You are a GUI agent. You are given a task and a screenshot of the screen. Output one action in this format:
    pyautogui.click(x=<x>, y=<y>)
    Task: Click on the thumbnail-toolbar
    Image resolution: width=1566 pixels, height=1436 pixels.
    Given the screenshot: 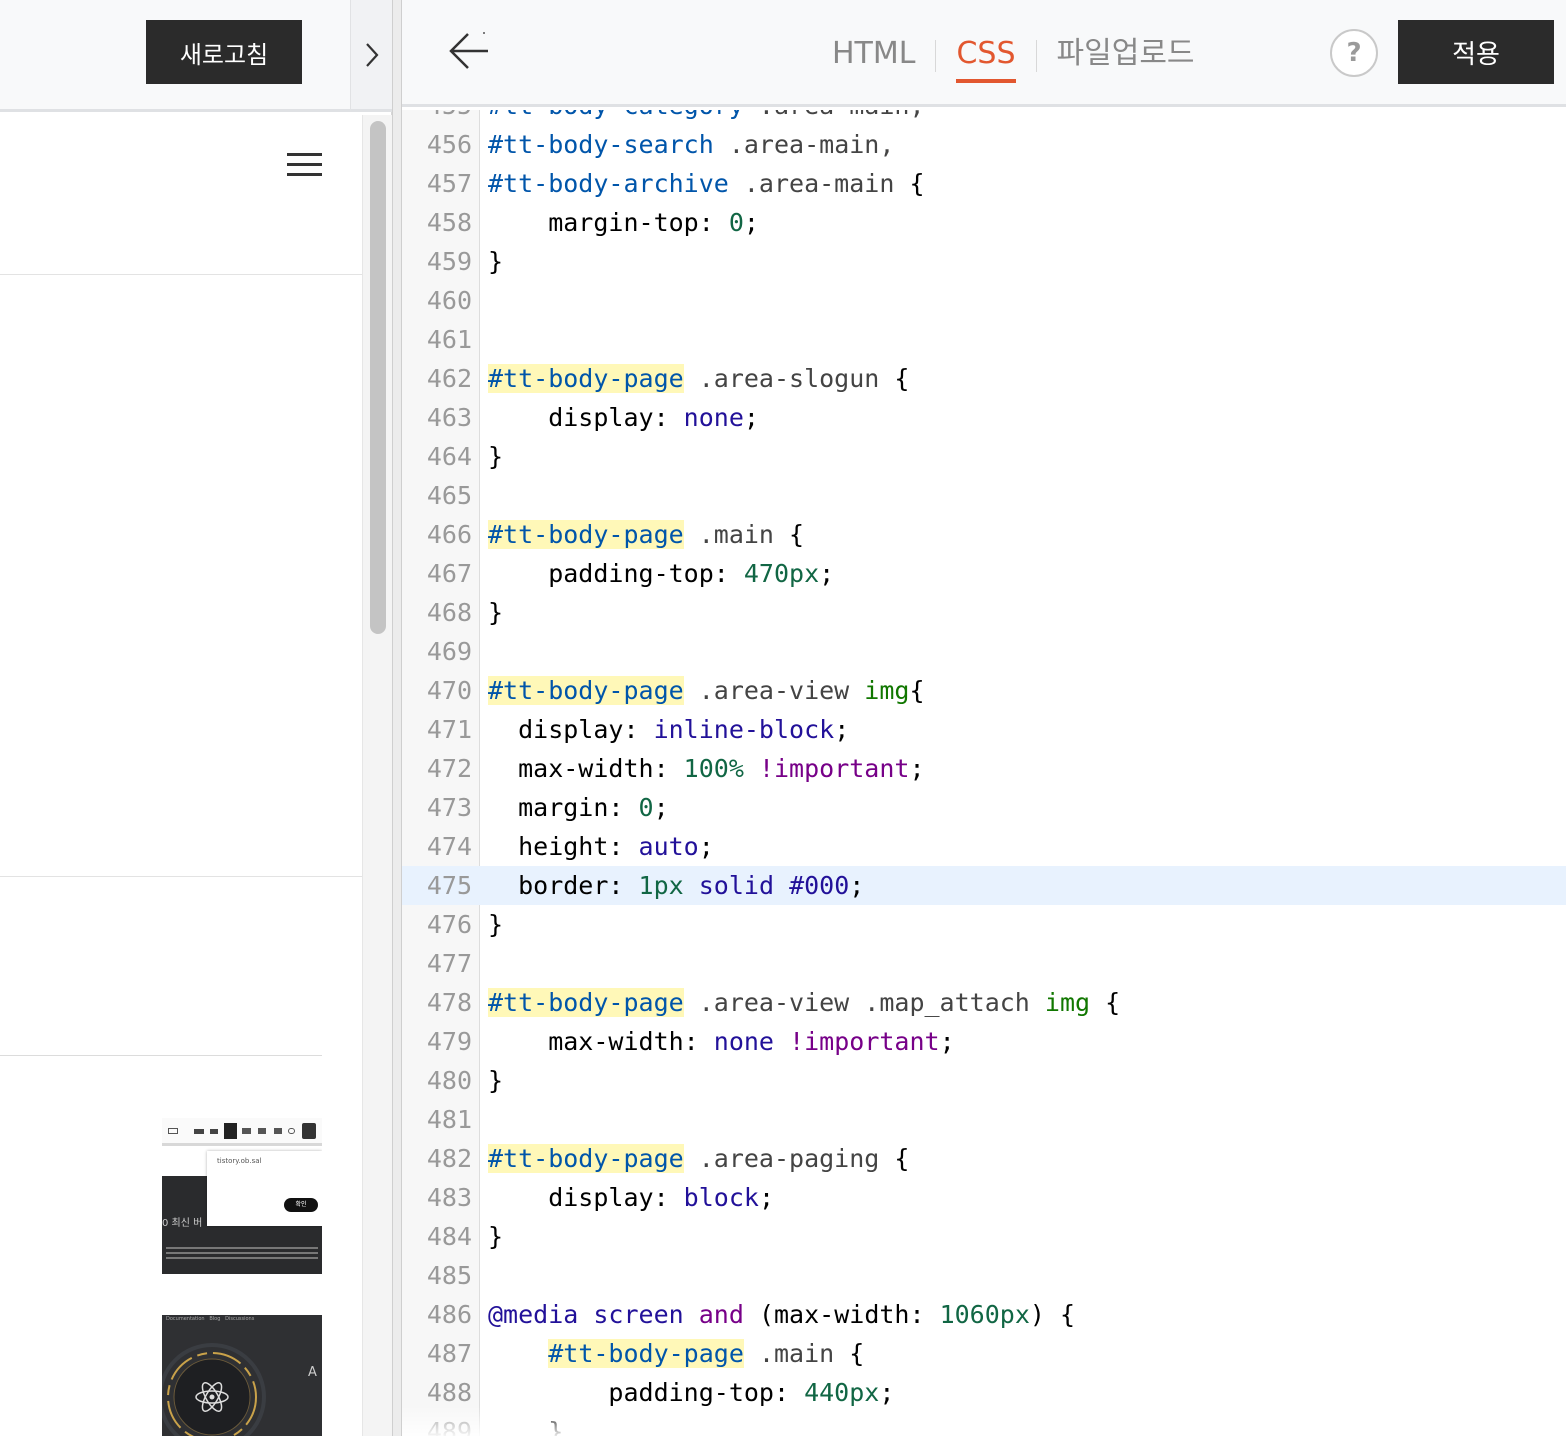 What is the action you would take?
    pyautogui.click(x=242, y=1132)
    